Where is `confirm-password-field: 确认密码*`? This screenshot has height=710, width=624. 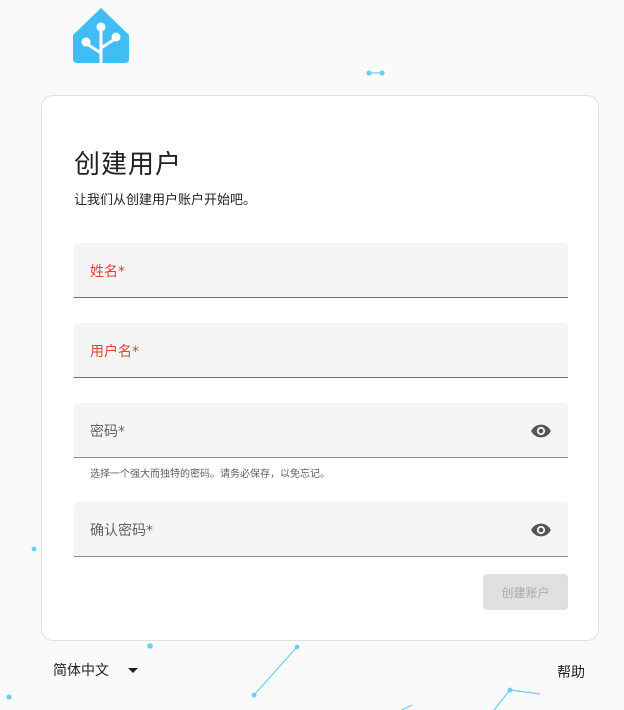
confirm-password-field: 确认密码* is located at coordinates (321, 529).